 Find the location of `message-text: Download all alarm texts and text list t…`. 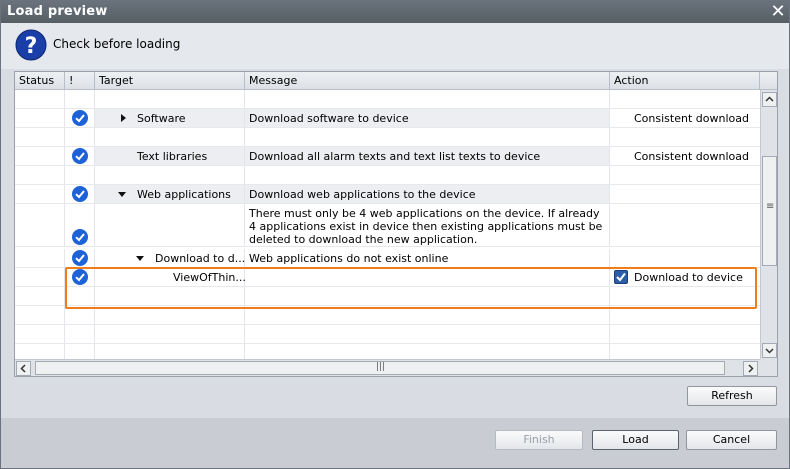

message-text: Download all alarm texts and text list t… is located at coordinates (395, 156).